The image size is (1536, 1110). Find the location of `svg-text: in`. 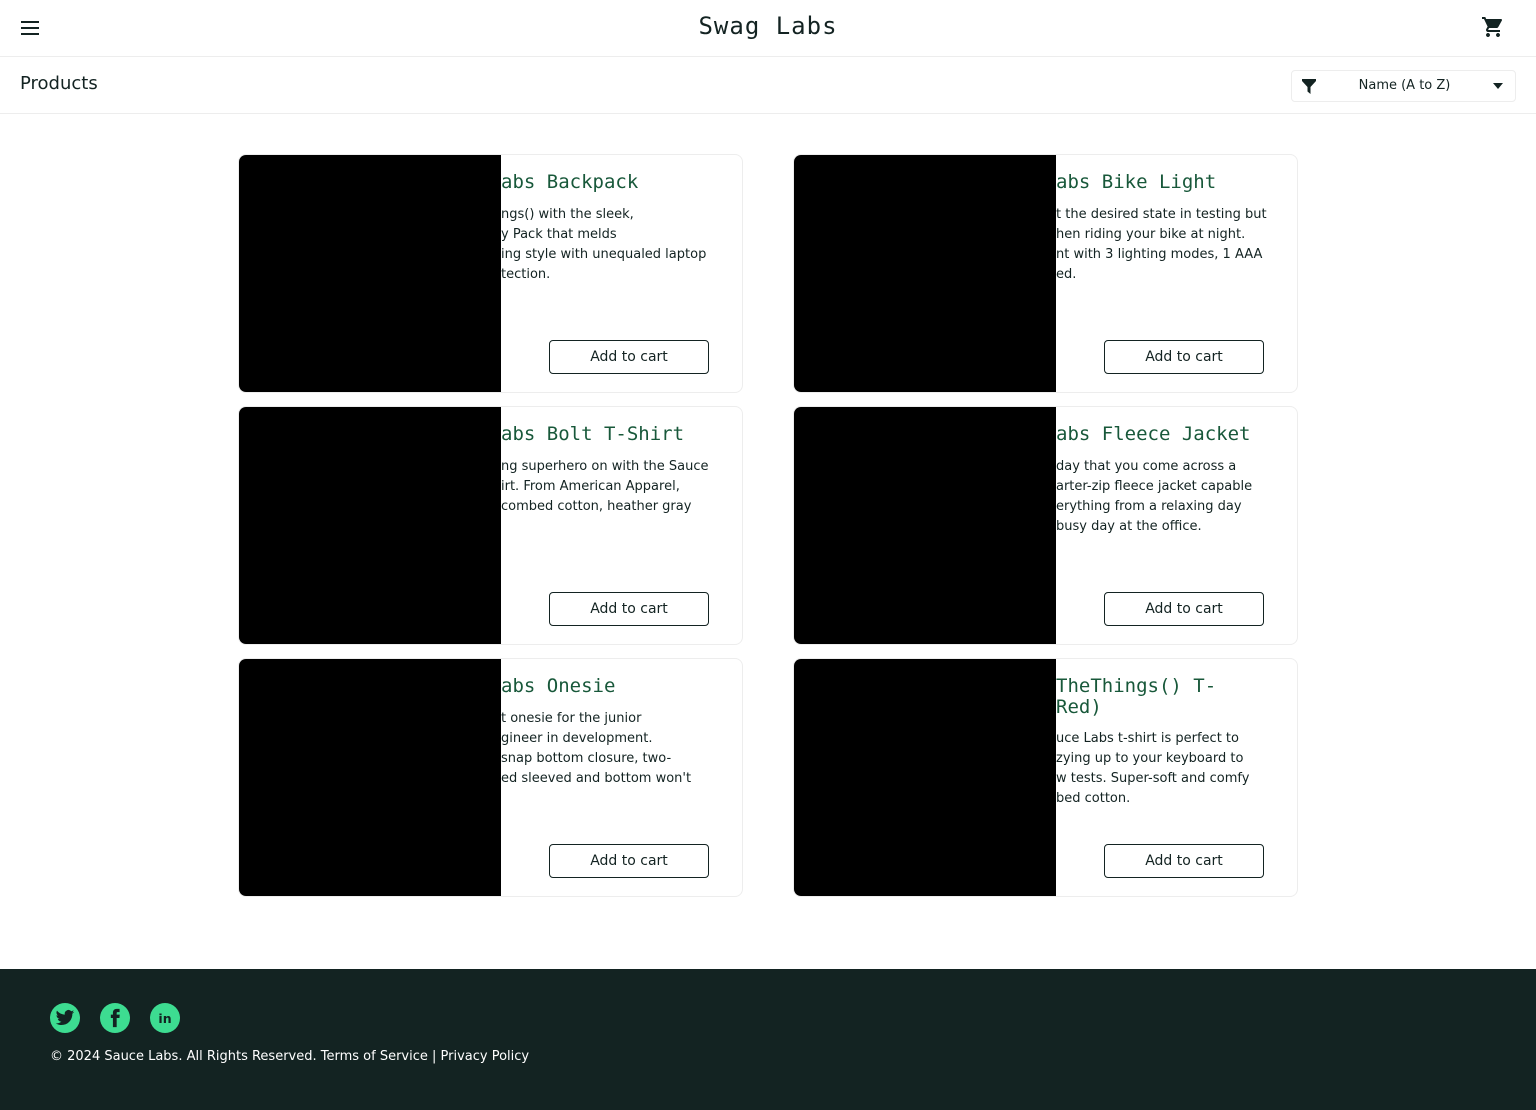

svg-text: in is located at coordinates (164, 1018).